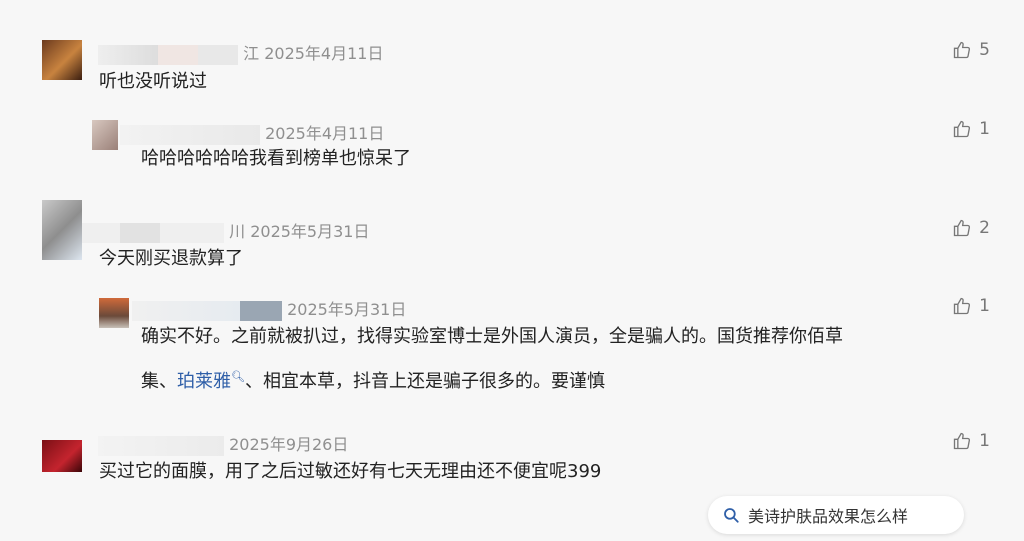 The image size is (1024, 541). What do you see at coordinates (731, 515) in the screenshot?
I see `search-icon` at bounding box center [731, 515].